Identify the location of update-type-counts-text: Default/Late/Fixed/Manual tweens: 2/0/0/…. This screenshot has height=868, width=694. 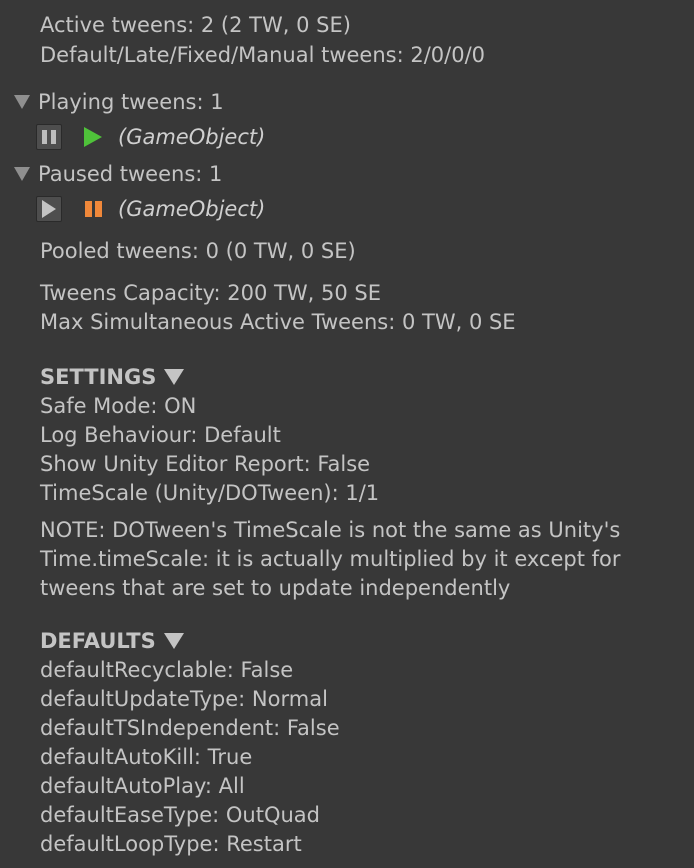
(262, 55).